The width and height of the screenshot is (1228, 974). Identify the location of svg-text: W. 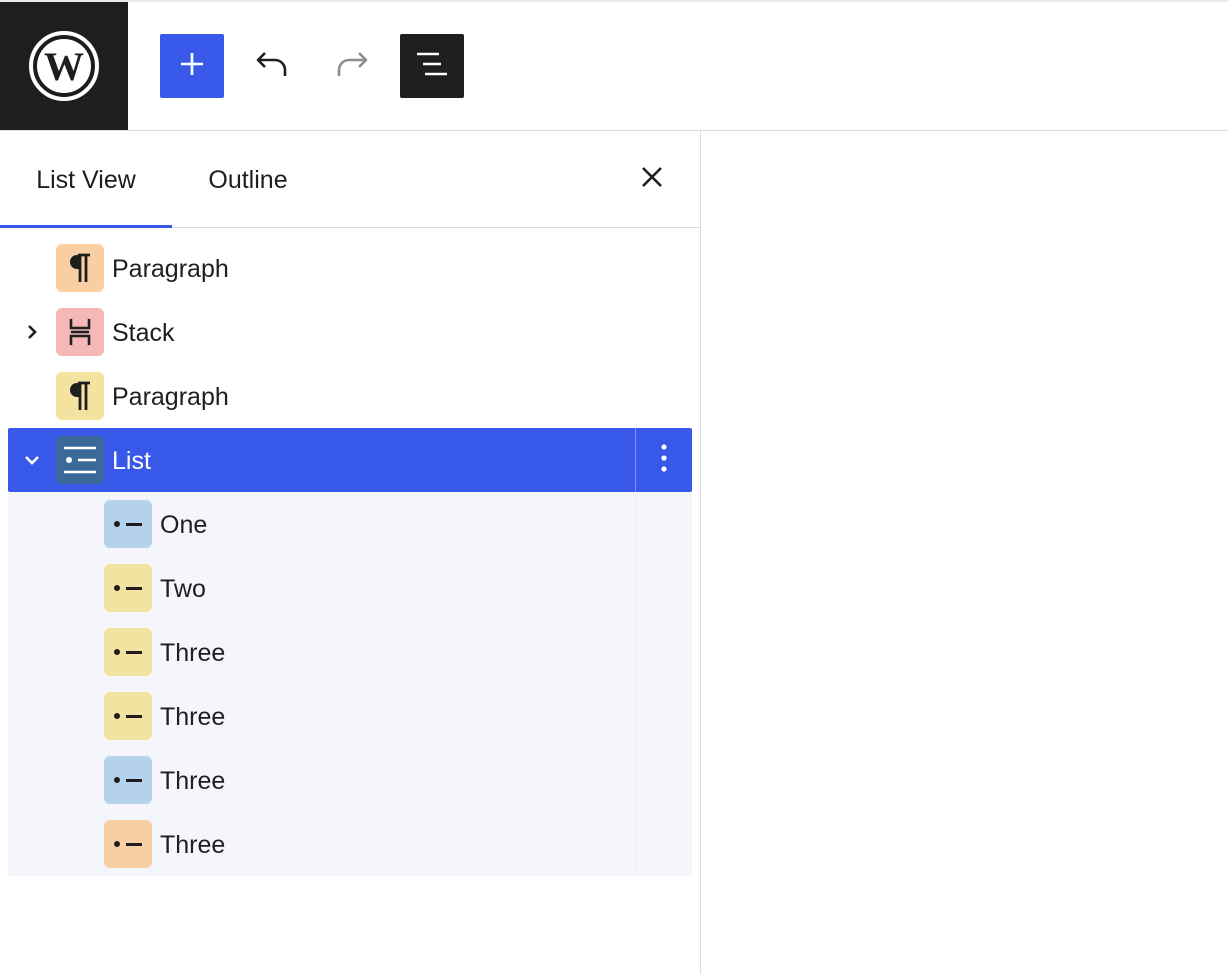
(64, 66).